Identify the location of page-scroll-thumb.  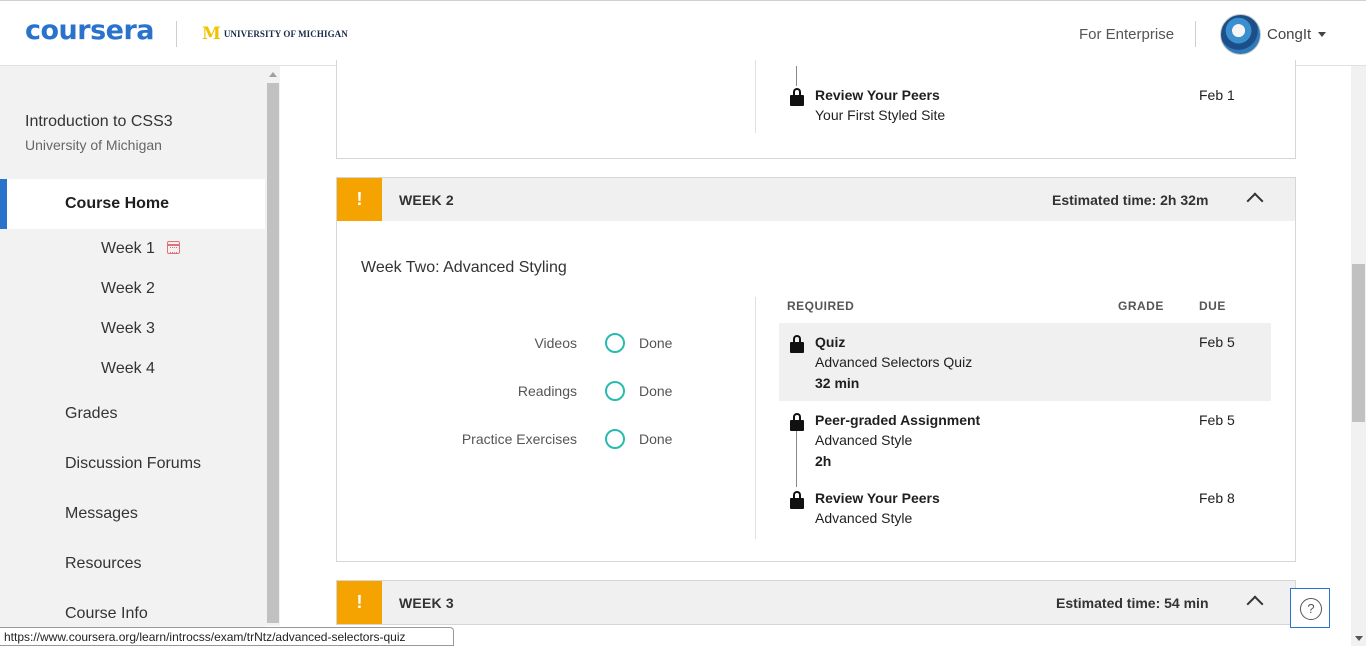
(1358, 343).